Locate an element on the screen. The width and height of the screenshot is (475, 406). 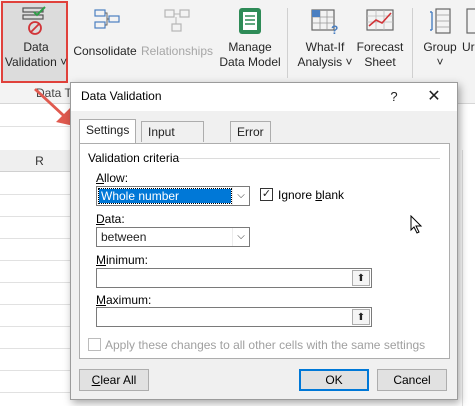
group-button: Group ˅ is located at coordinates (440, 38).